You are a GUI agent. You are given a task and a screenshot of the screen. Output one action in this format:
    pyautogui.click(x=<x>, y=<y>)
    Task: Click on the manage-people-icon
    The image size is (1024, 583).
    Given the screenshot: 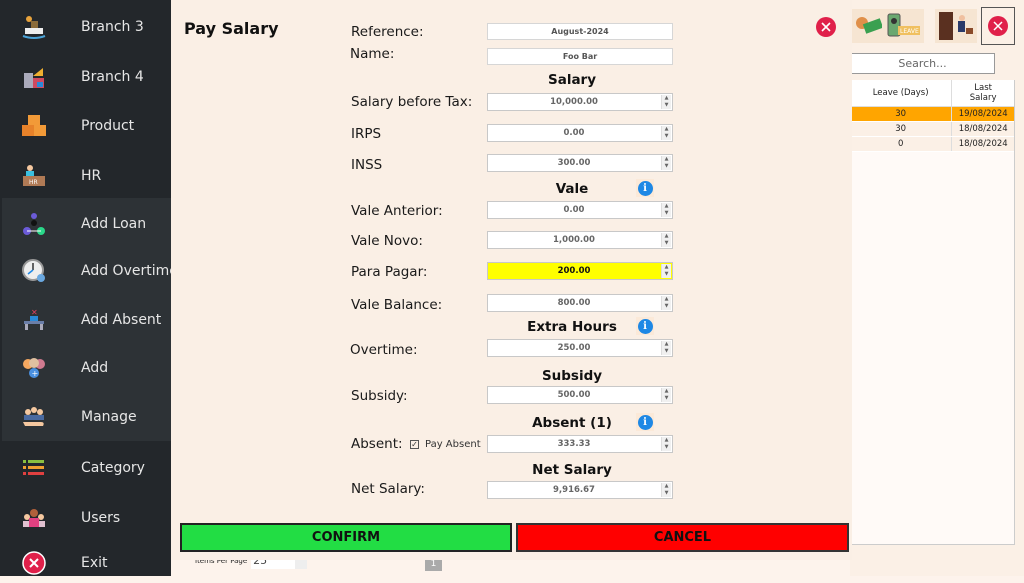 What is the action you would take?
    pyautogui.click(x=34, y=417)
    